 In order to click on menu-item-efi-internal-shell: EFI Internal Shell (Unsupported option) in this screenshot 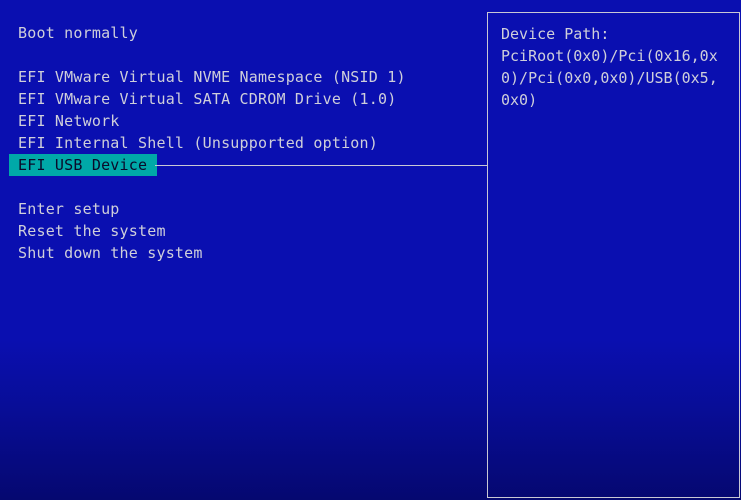, I will do `click(198, 143)`.